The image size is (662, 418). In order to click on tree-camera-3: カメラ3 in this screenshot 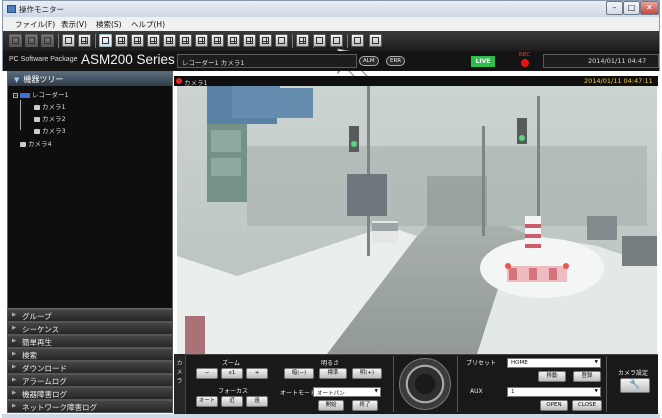, I will do `click(50, 130)`.